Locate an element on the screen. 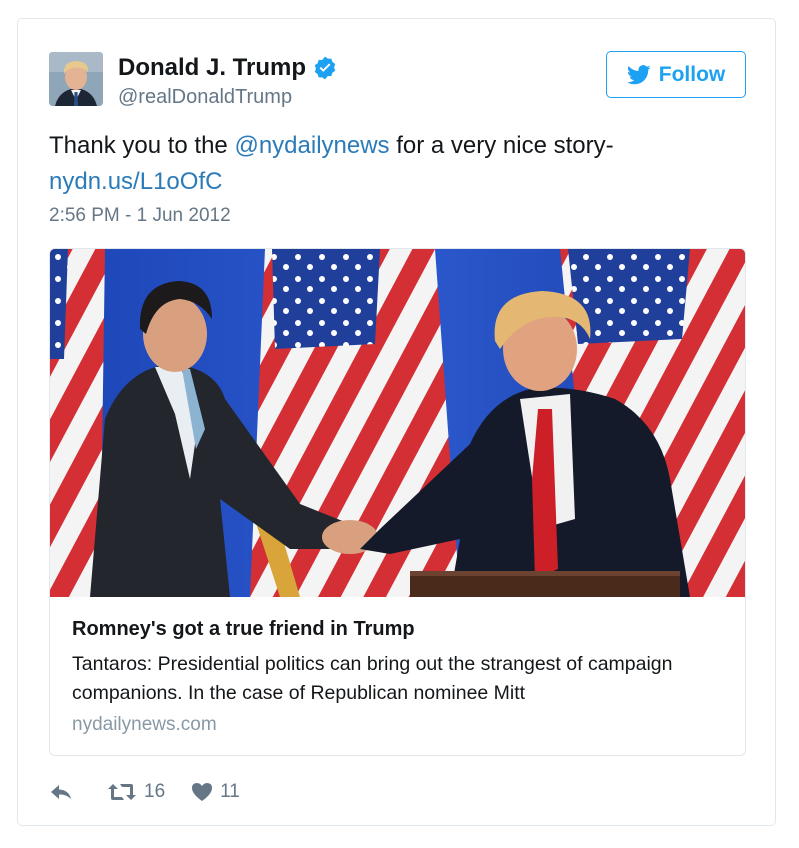  like-count: 11 is located at coordinates (230, 791).